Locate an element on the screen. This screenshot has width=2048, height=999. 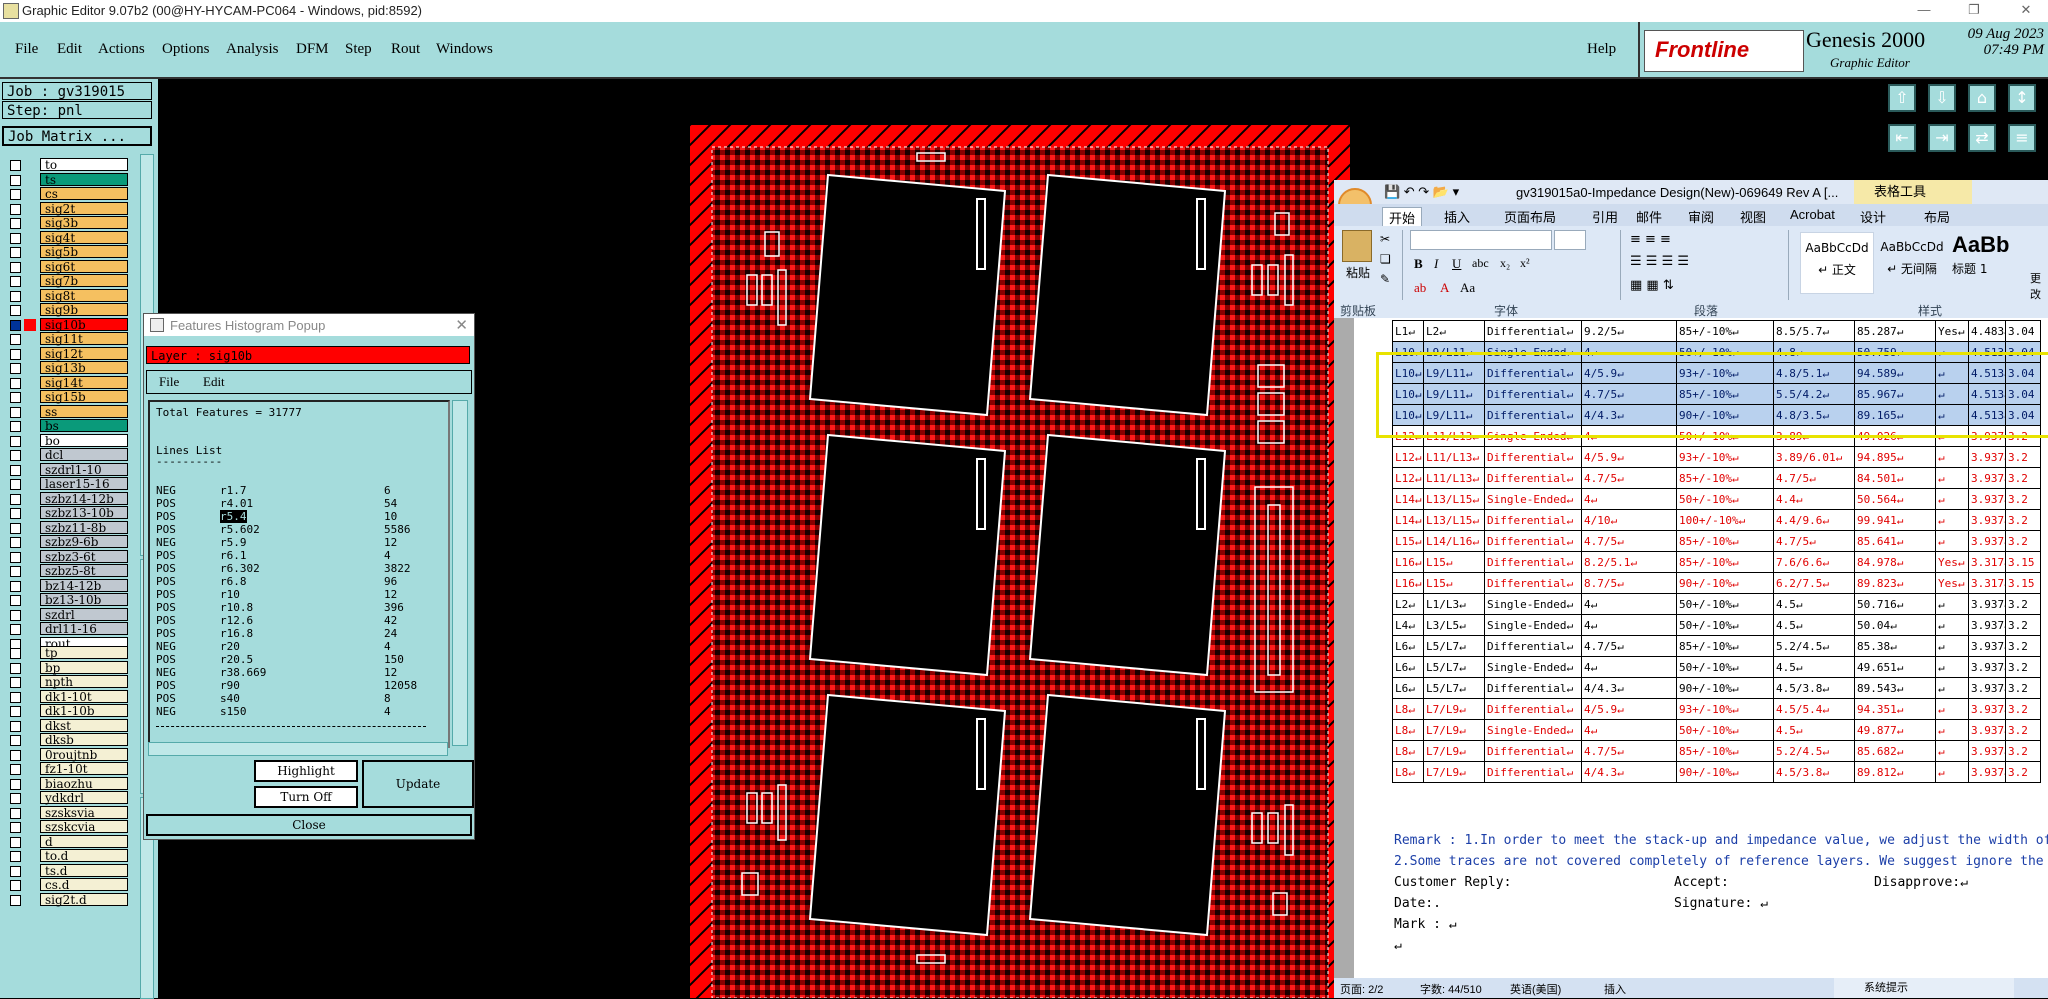
layer-name: sig9b is located at coordinates (84, 310).